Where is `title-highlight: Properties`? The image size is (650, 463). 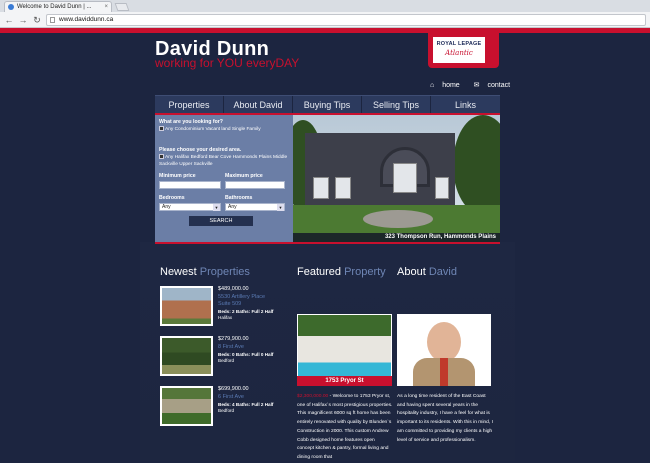 title-highlight: Properties is located at coordinates (224, 272).